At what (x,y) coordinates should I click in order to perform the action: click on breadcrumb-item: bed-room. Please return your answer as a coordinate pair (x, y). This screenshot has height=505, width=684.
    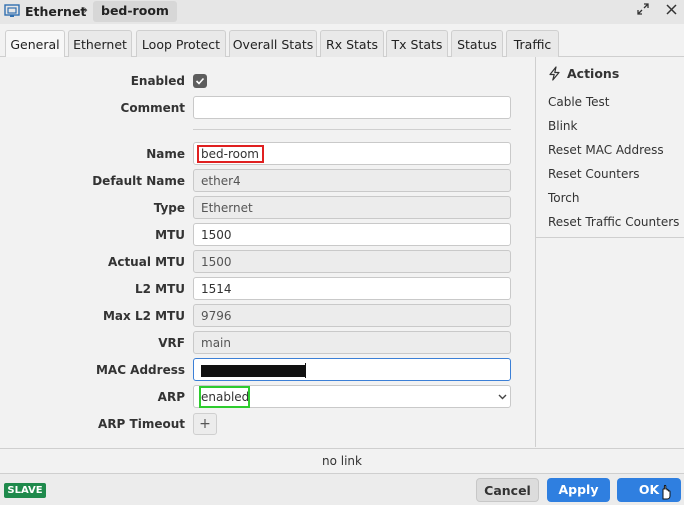
    Looking at the image, I should click on (135, 11).